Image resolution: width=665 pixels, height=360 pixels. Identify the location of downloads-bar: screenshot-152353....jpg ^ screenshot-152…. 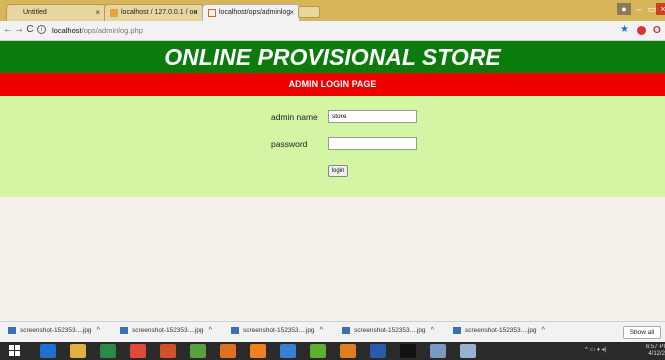
(332, 332).